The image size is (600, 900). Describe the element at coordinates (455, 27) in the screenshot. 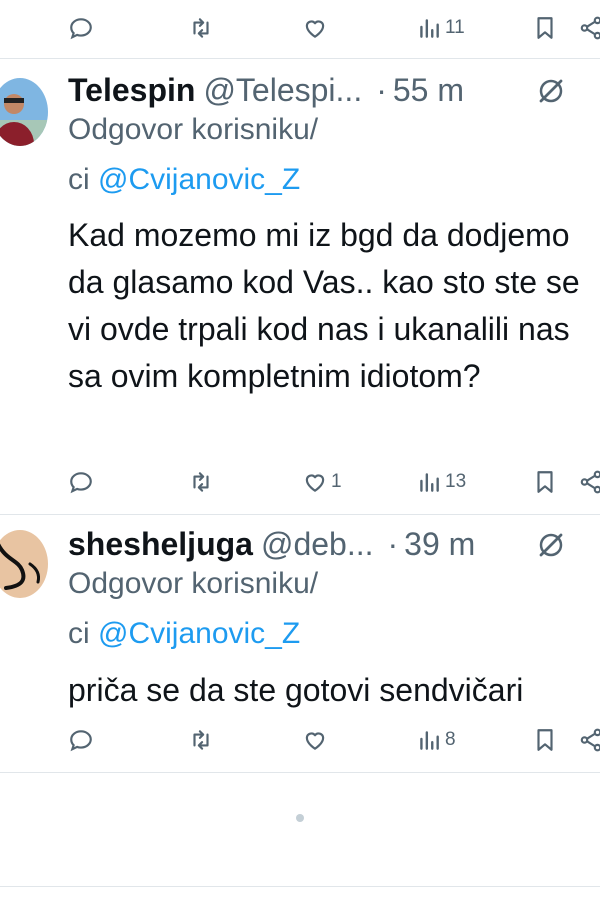

I see `views-count: 11` at that location.